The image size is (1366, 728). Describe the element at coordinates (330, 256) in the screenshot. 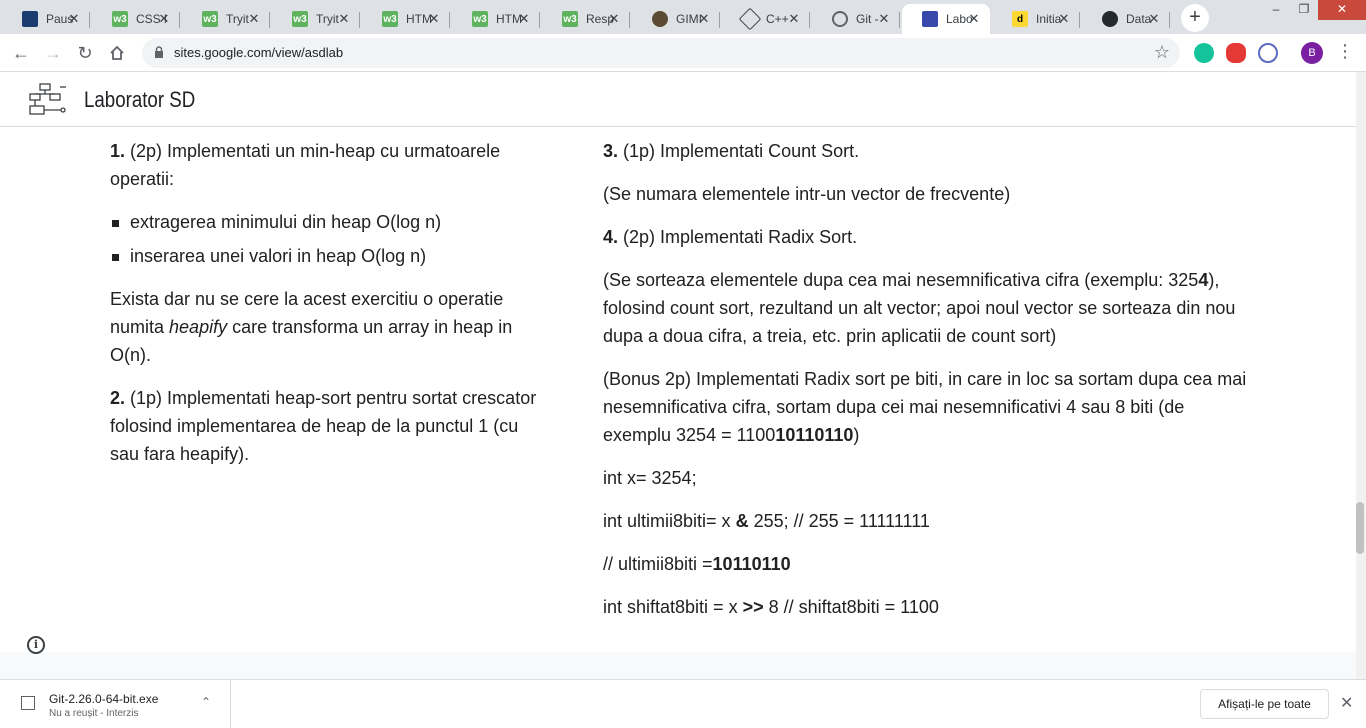

I see `list-item: inserarea unei valori in heap O(log n)` at that location.